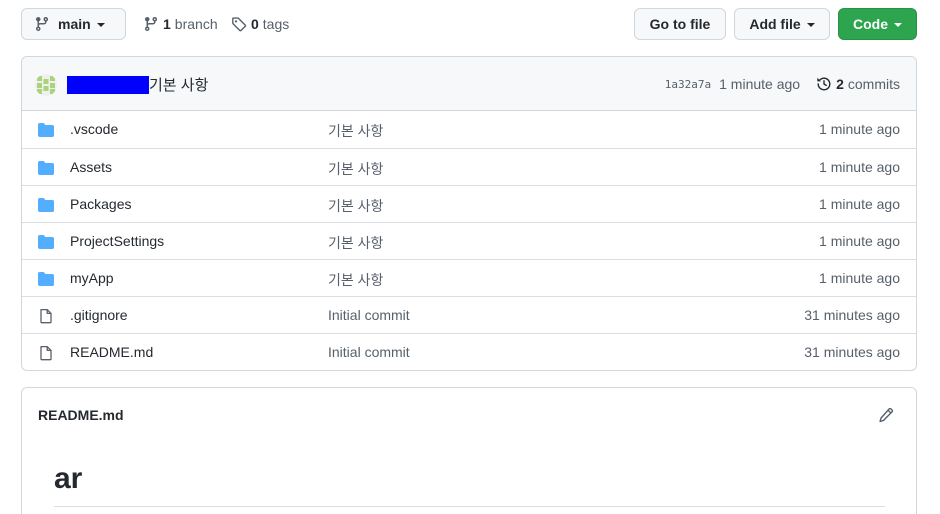 The height and width of the screenshot is (514, 940). Describe the element at coordinates (680, 24) in the screenshot. I see `go-to-file-button: Go to file` at that location.